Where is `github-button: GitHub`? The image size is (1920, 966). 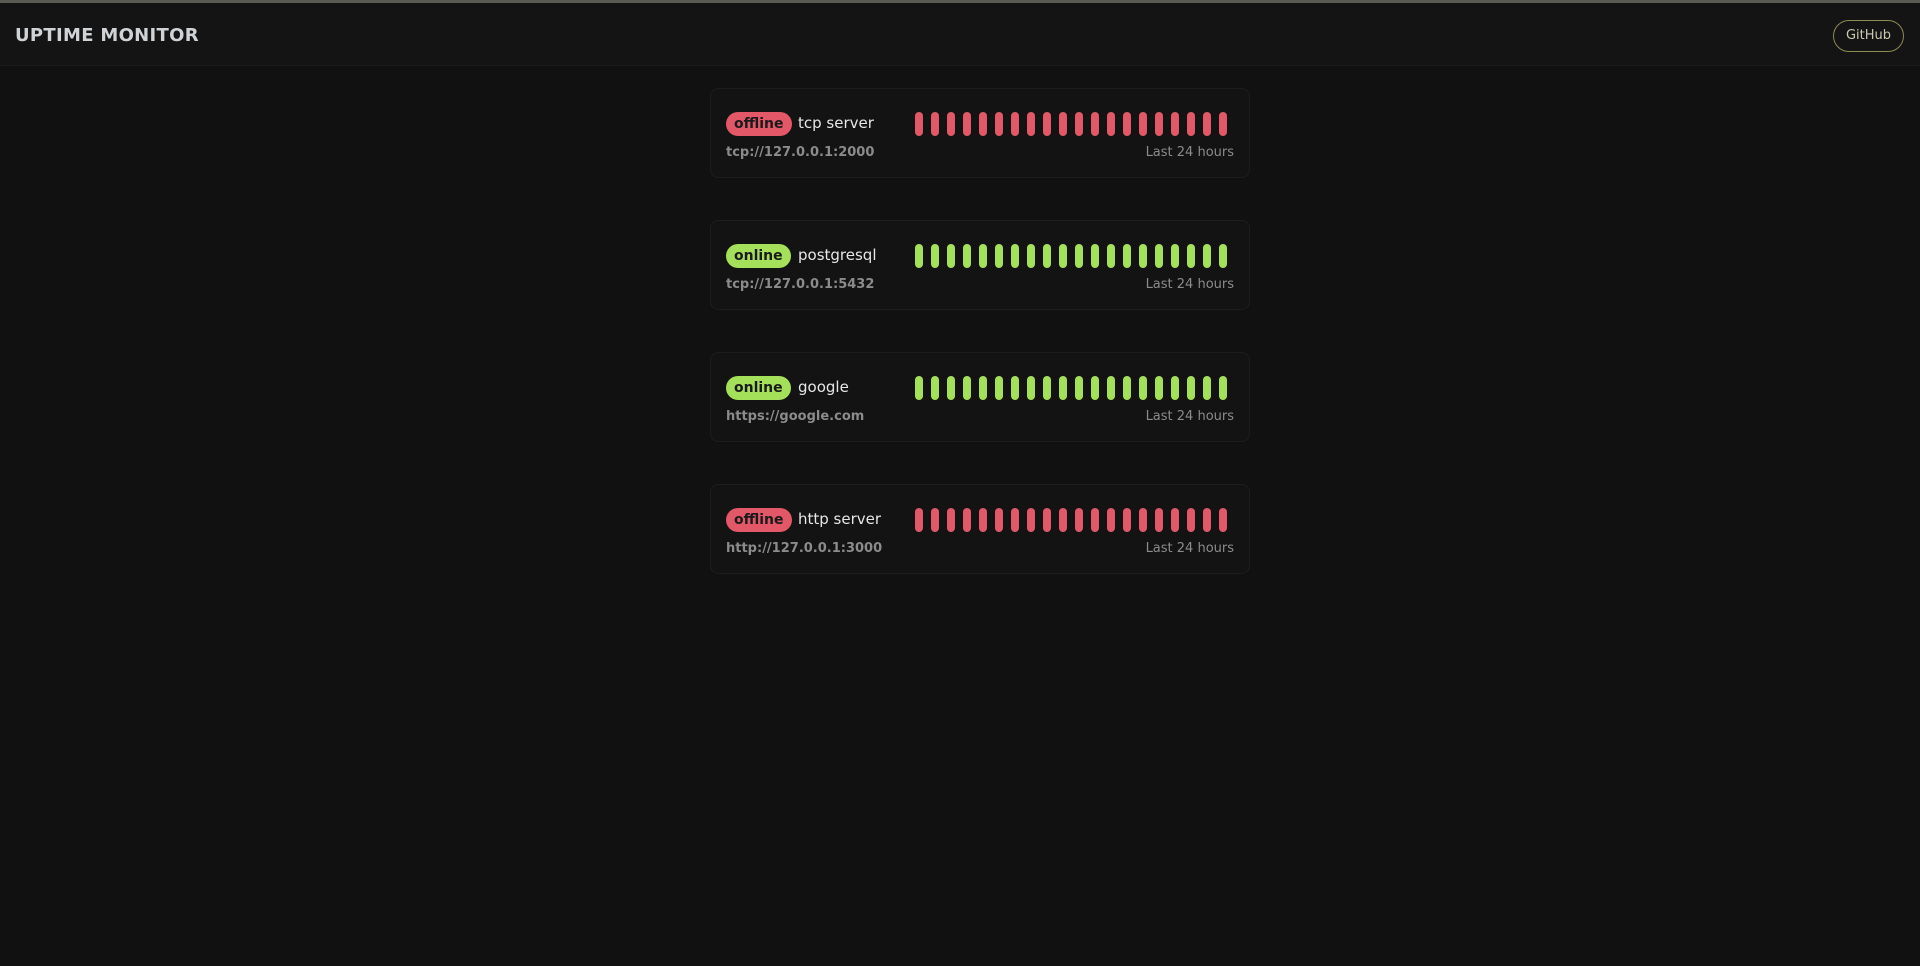 github-button: GitHub is located at coordinates (1868, 36).